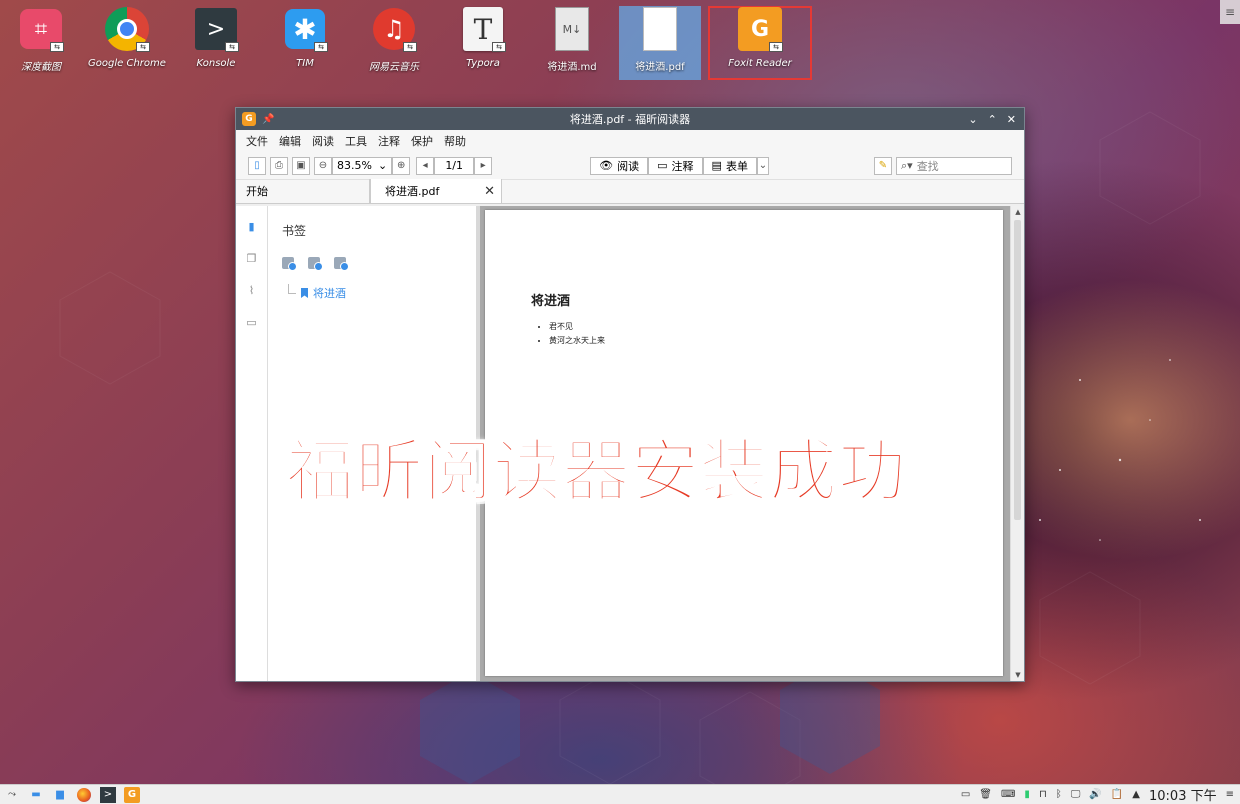 The image size is (1240, 804). What do you see at coordinates (132, 794) in the screenshot?
I see `foxit-taskbar-icon: G` at bounding box center [132, 794].